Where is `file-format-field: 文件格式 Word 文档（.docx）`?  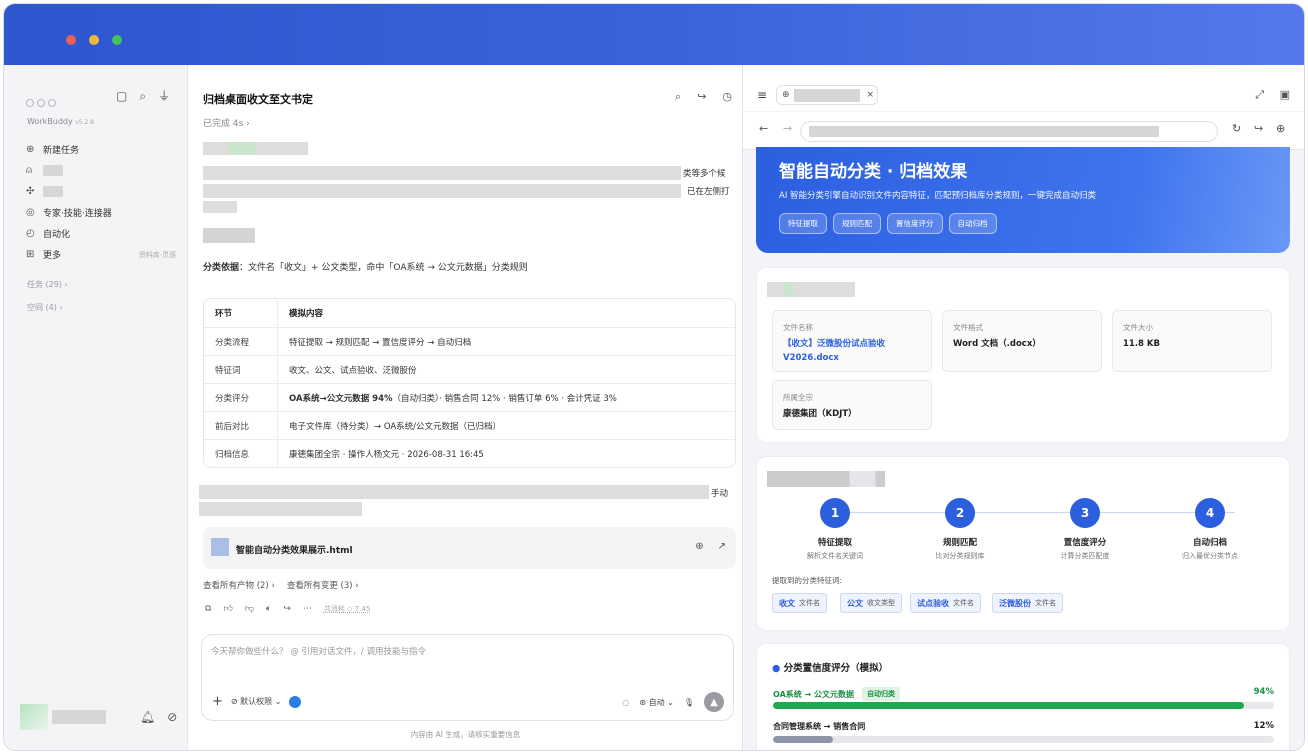
file-format-field: 文件格式 Word 文档（.docx） is located at coordinates (1022, 341).